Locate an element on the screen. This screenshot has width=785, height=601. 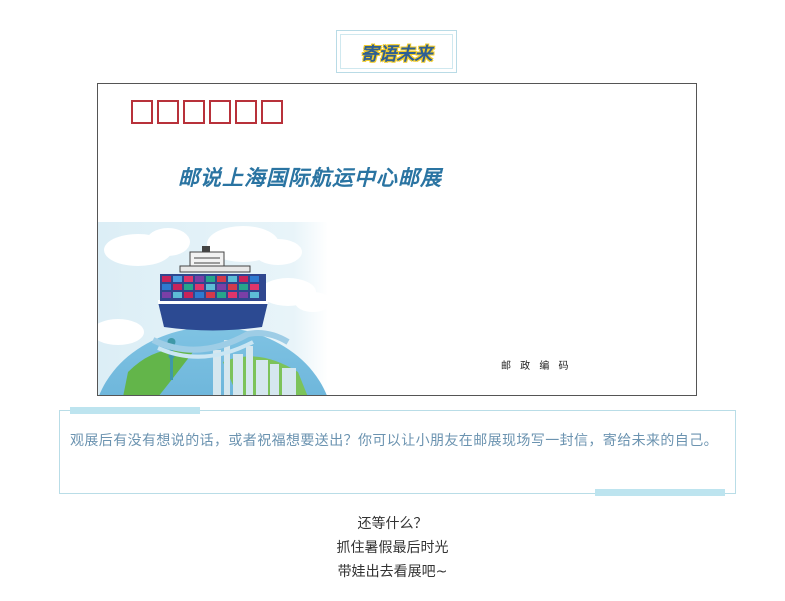
container-ship-illustration is located at coordinates (213, 308).